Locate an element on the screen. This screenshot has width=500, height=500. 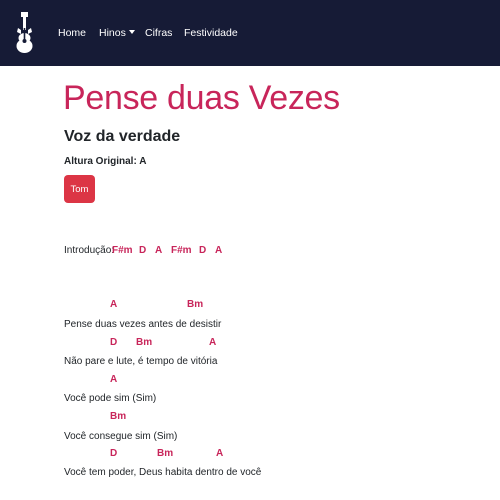
intro-line: Introdução: F#m D A F#m D A is located at coordinates (143, 250).